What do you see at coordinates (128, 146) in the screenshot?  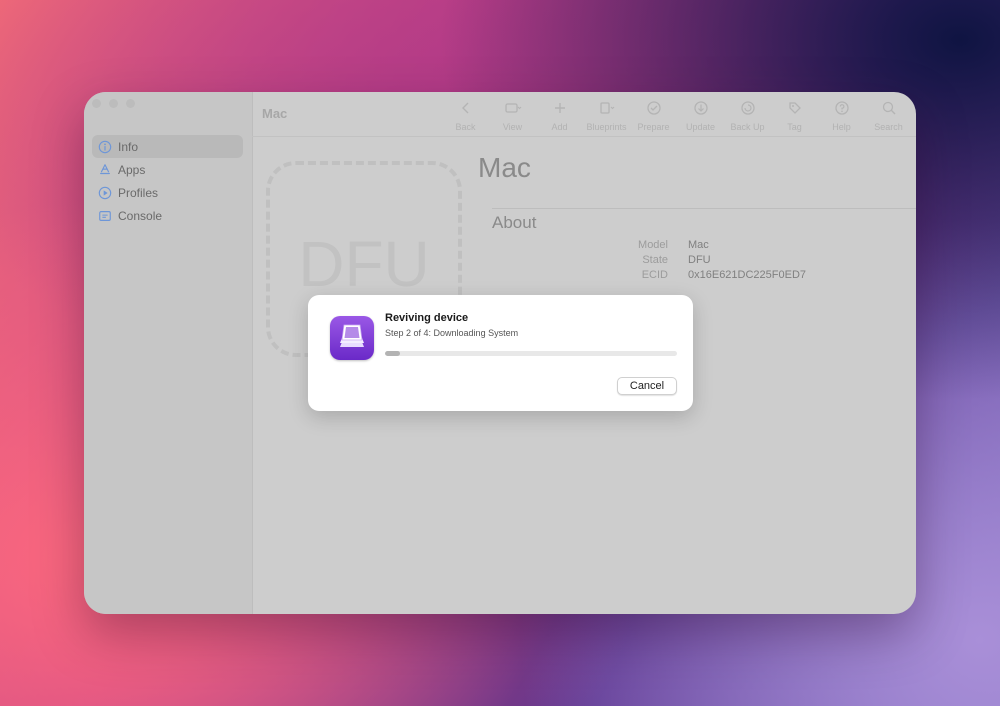 I see `sidebar-item-label: Info` at bounding box center [128, 146].